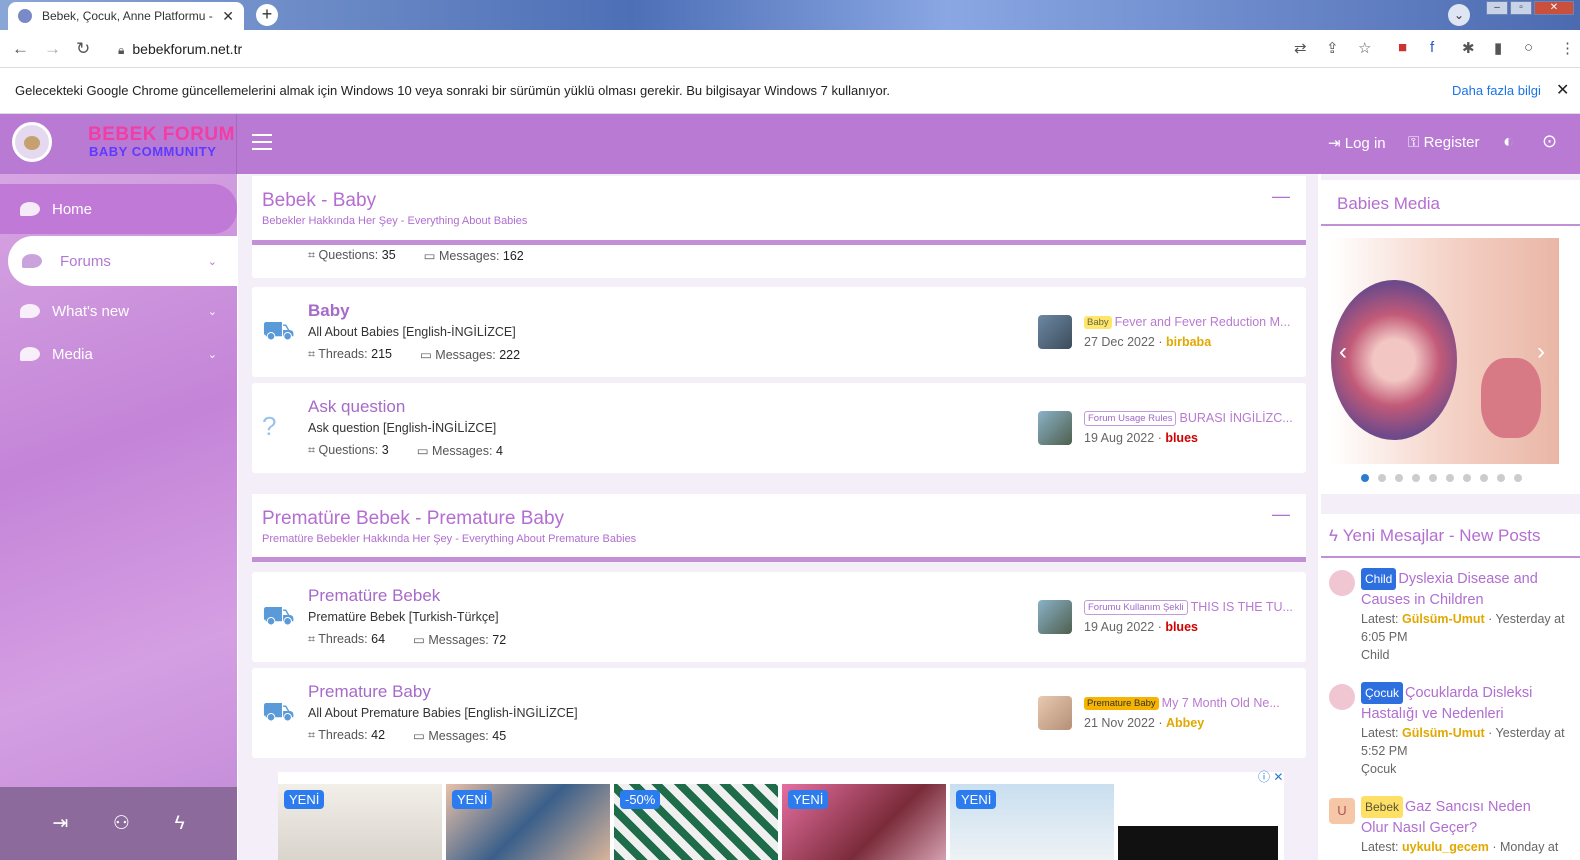 This screenshot has height=860, width=1580. Describe the element at coordinates (1521, 8) in the screenshot. I see `maximize-icon: ▫` at that location.